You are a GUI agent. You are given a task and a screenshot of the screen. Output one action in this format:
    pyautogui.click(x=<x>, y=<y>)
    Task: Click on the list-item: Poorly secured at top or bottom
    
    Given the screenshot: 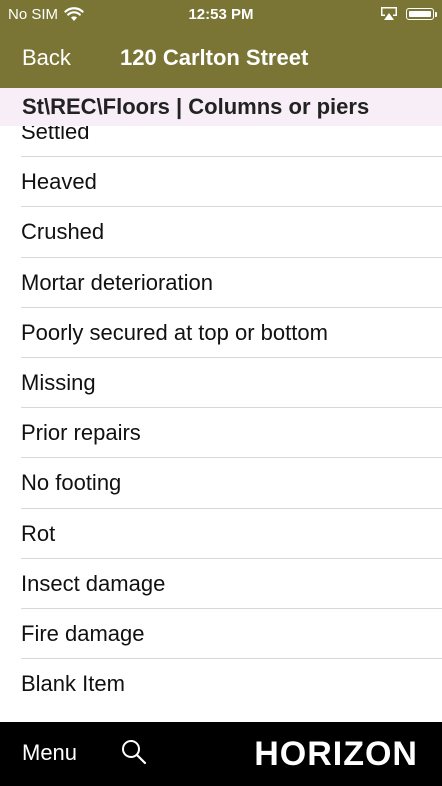 What is the action you would take?
    pyautogui.click(x=231, y=333)
    